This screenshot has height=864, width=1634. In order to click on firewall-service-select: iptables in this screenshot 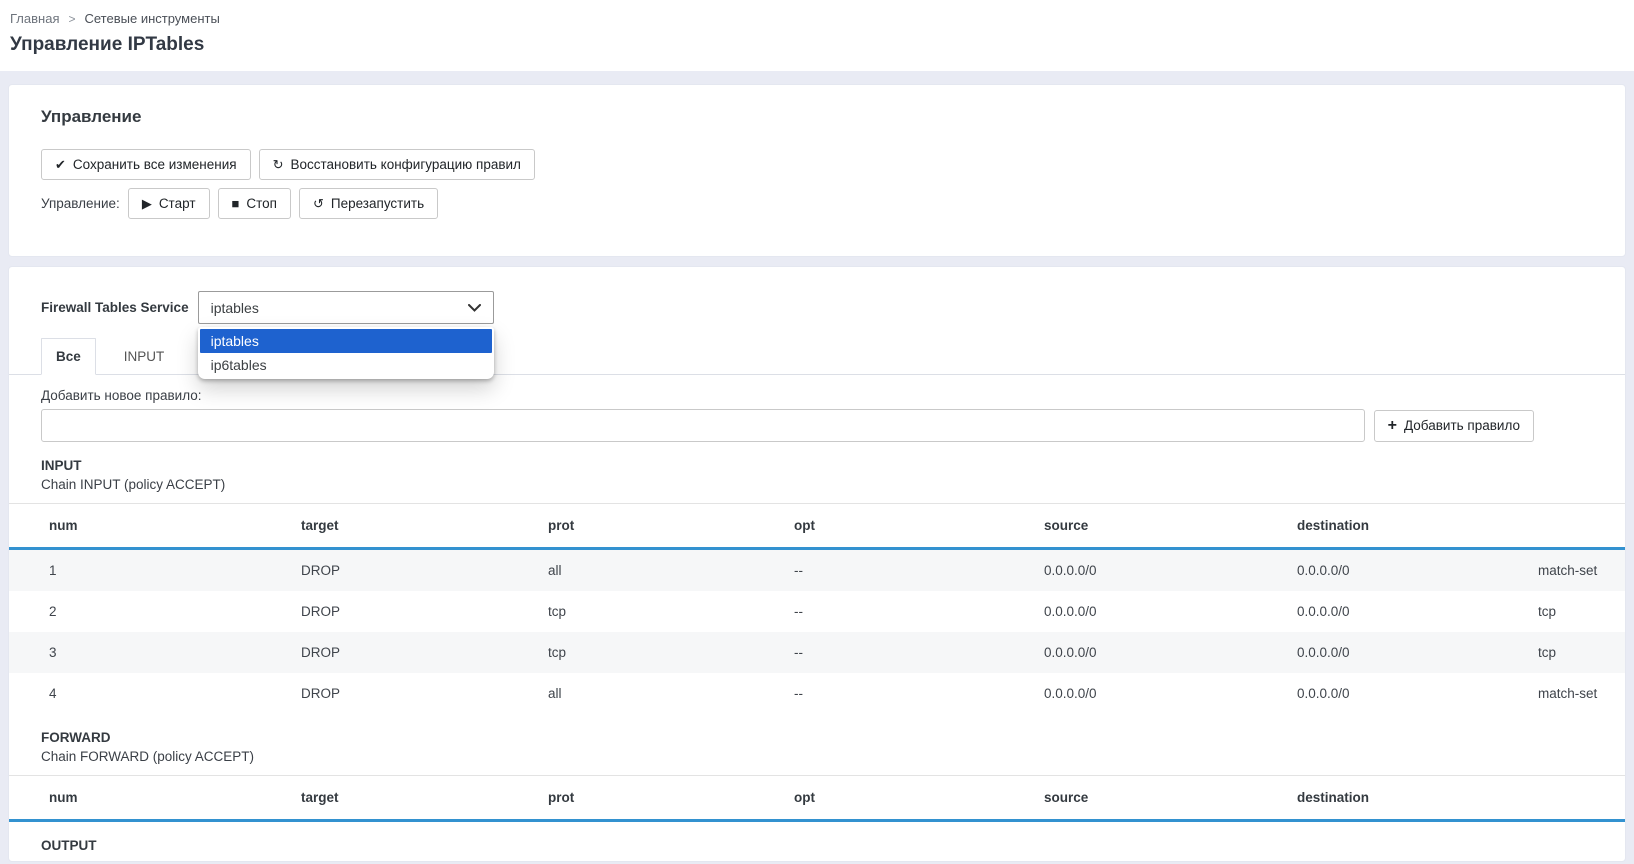, I will do `click(345, 307)`.